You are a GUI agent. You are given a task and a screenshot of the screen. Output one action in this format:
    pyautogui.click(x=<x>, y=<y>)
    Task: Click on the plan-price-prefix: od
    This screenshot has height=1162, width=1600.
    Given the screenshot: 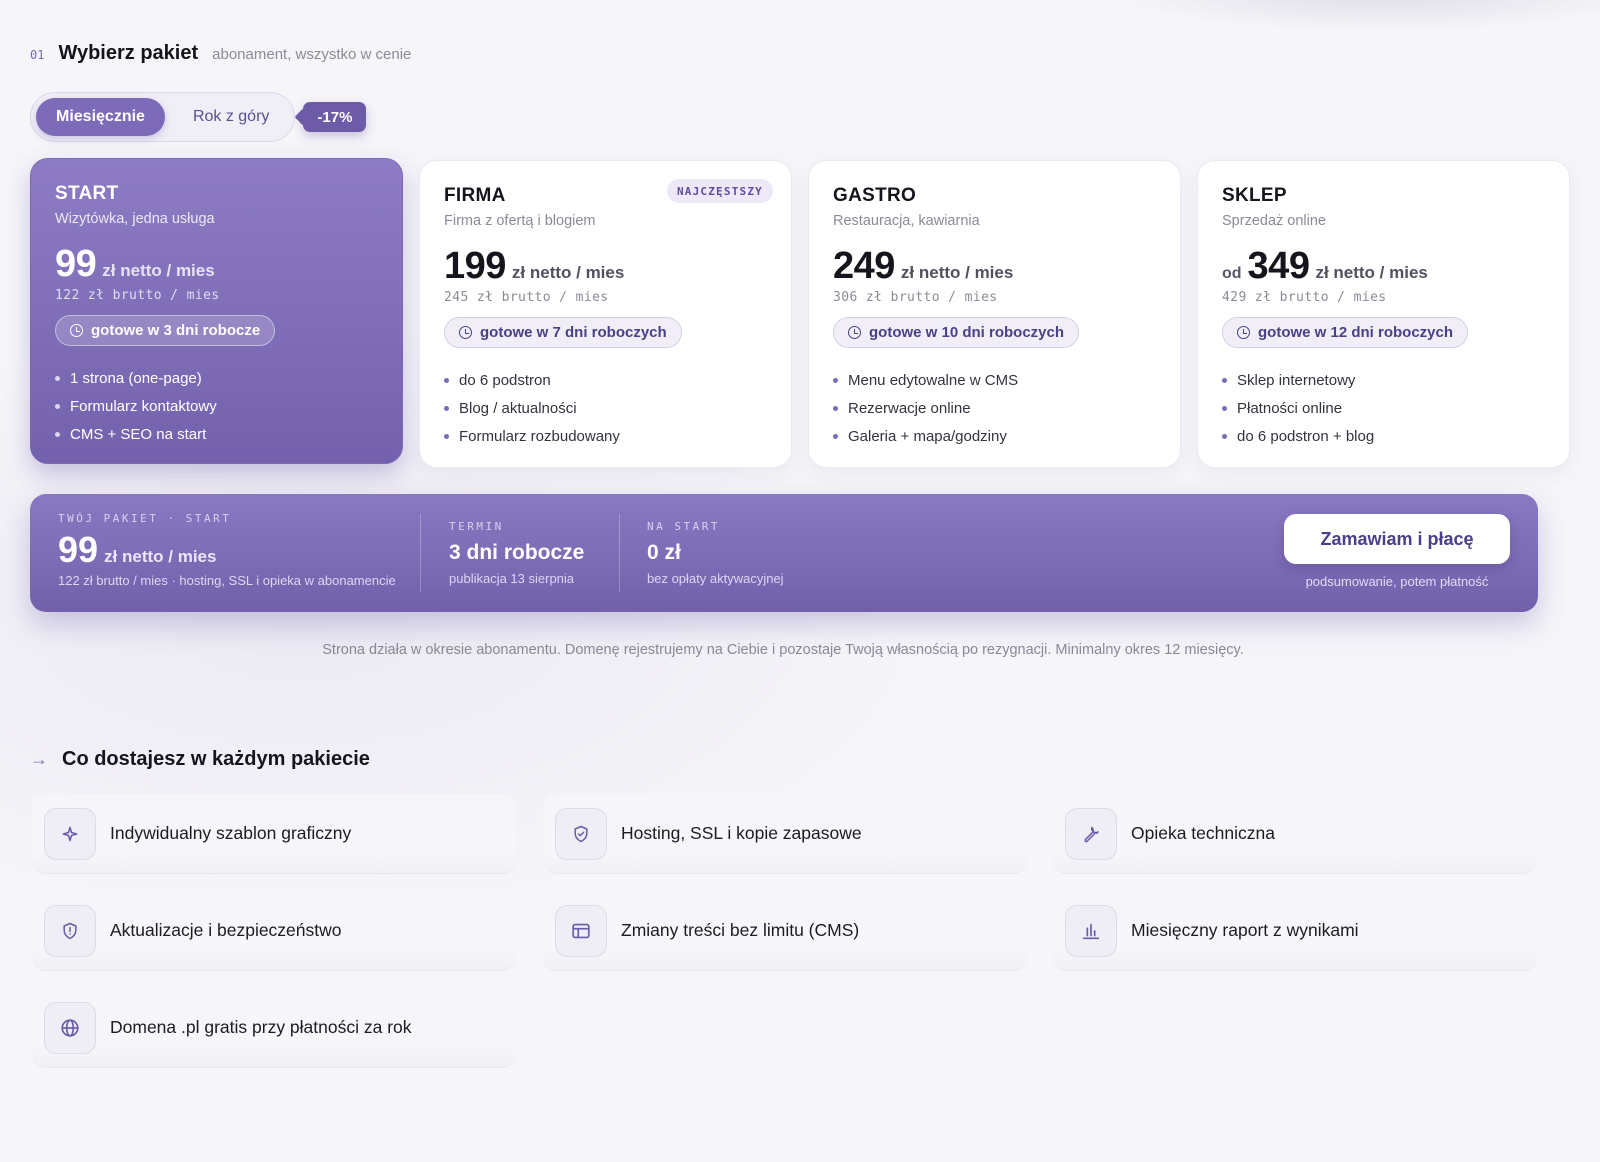 What is the action you would take?
    pyautogui.click(x=1232, y=273)
    